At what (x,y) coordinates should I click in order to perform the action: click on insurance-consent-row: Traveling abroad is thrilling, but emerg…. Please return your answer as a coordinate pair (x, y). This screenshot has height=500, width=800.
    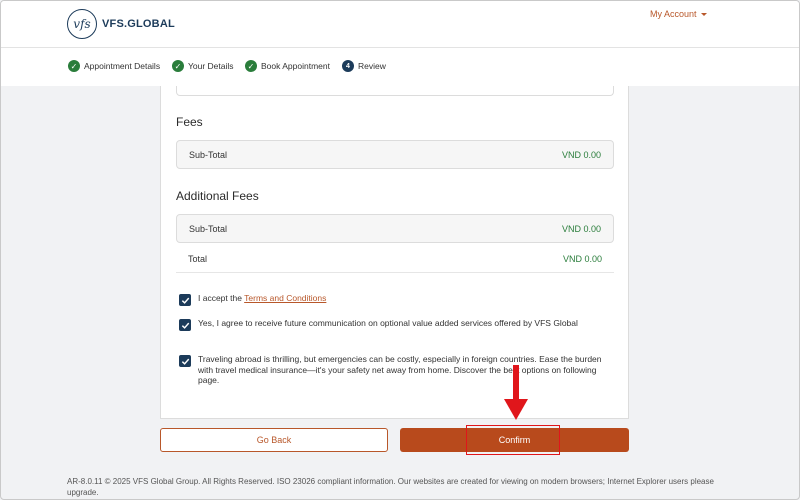
    Looking at the image, I should click on (394, 370).